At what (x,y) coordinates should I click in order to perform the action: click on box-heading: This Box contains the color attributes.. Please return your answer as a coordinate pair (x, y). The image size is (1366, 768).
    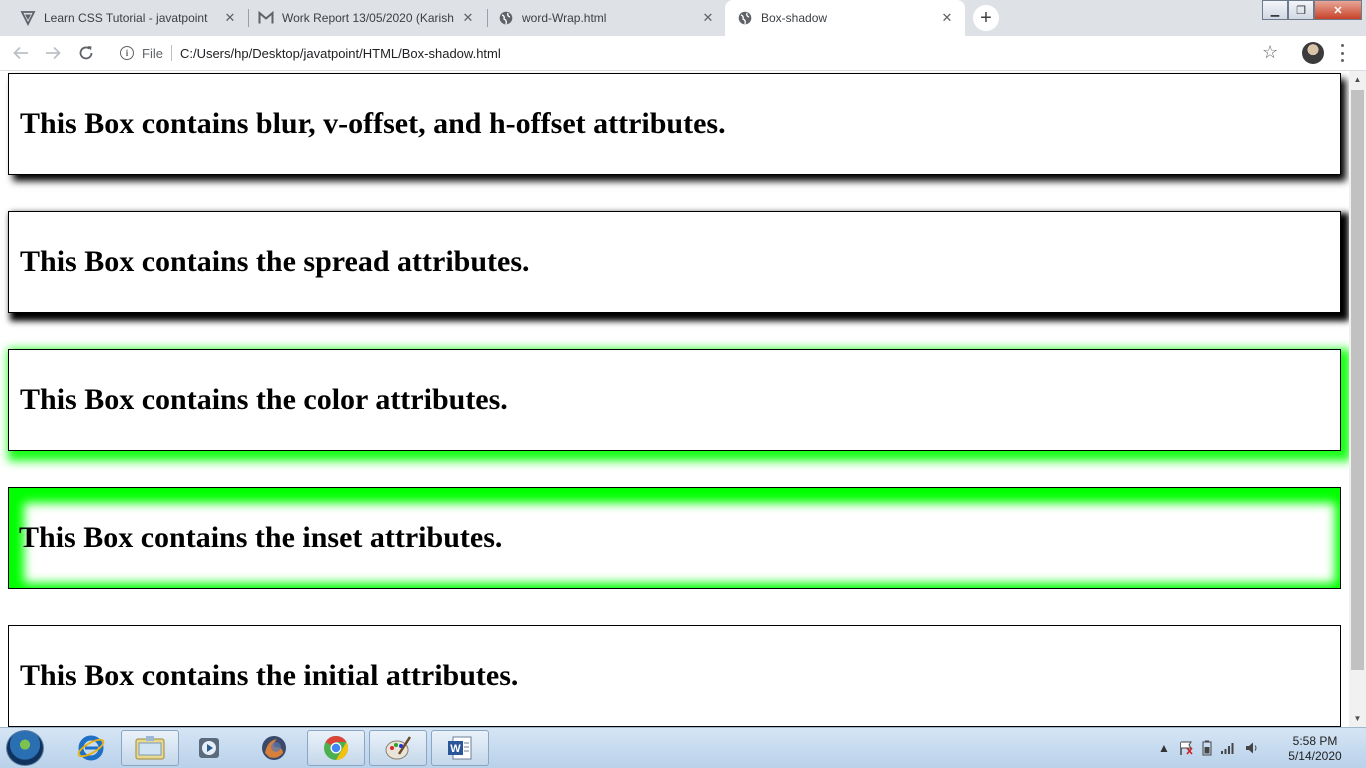
    Looking at the image, I should click on (264, 399).